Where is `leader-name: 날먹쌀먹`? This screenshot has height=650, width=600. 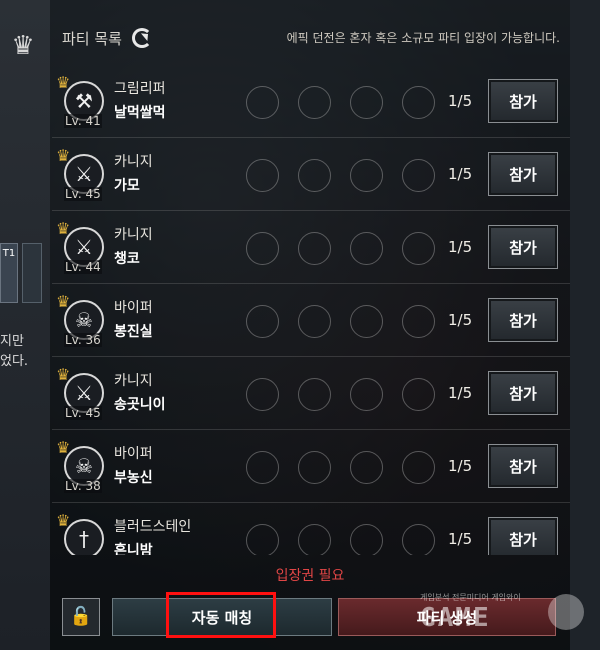
leader-name: 날먹쌀먹 is located at coordinates (140, 113).